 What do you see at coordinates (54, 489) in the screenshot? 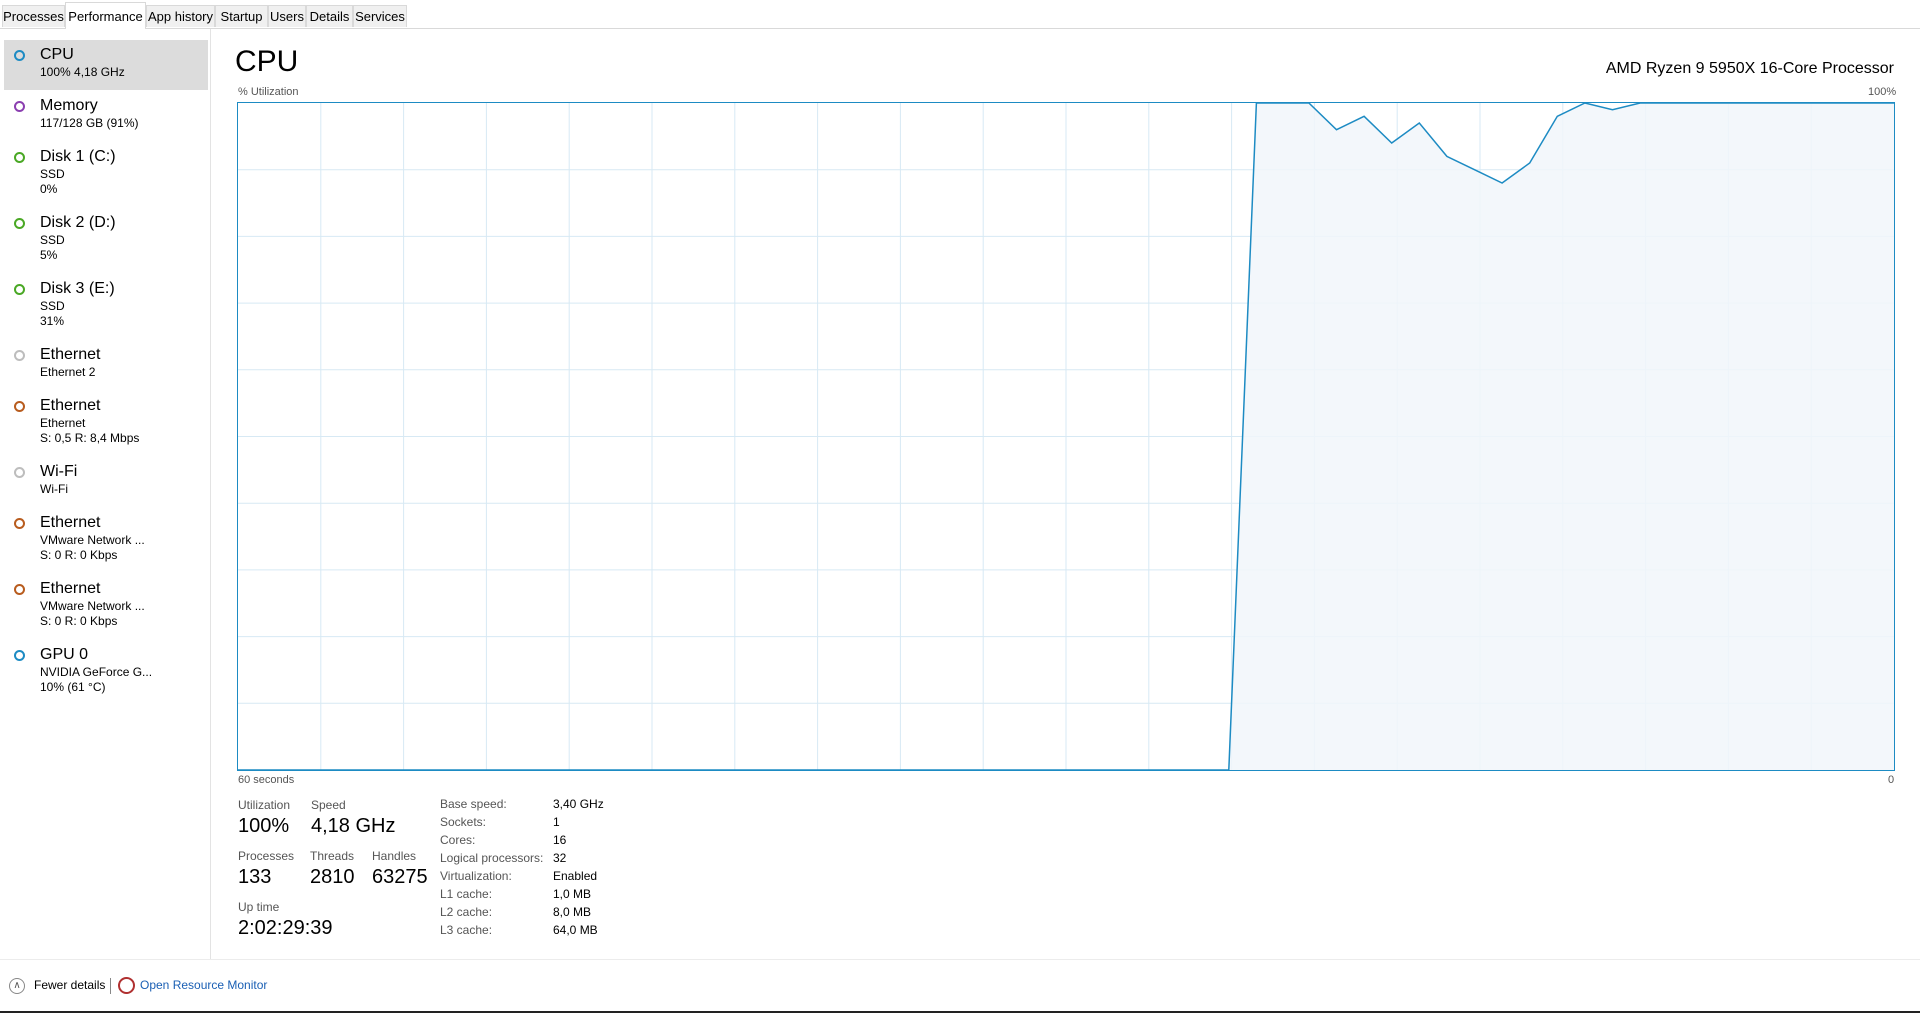
I see `sidebar-item-detail: Wi-Fi` at bounding box center [54, 489].